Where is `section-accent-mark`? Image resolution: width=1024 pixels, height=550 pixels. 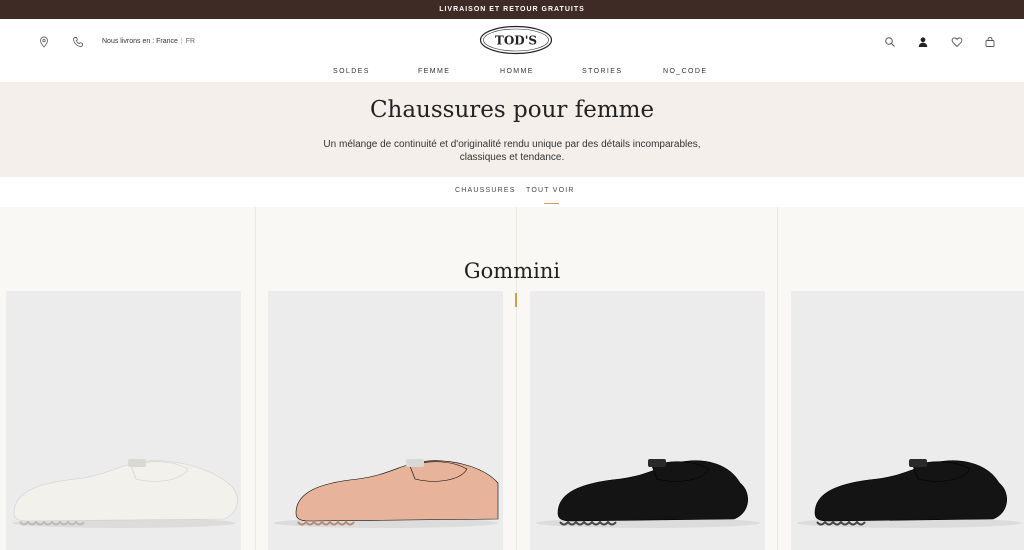 section-accent-mark is located at coordinates (516, 300).